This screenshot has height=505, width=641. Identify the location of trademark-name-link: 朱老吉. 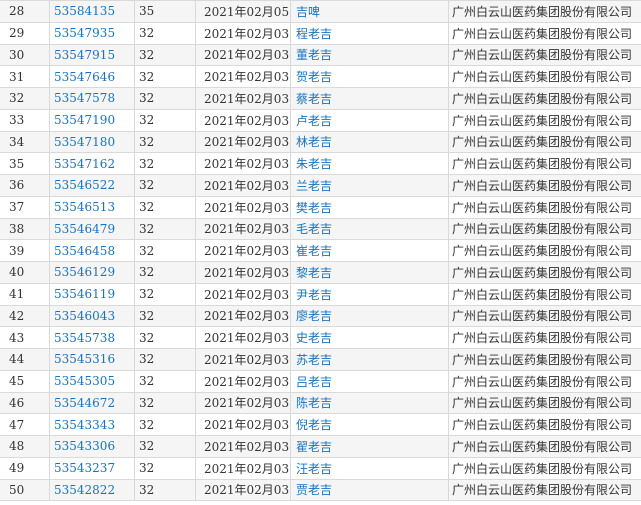
(369, 163).